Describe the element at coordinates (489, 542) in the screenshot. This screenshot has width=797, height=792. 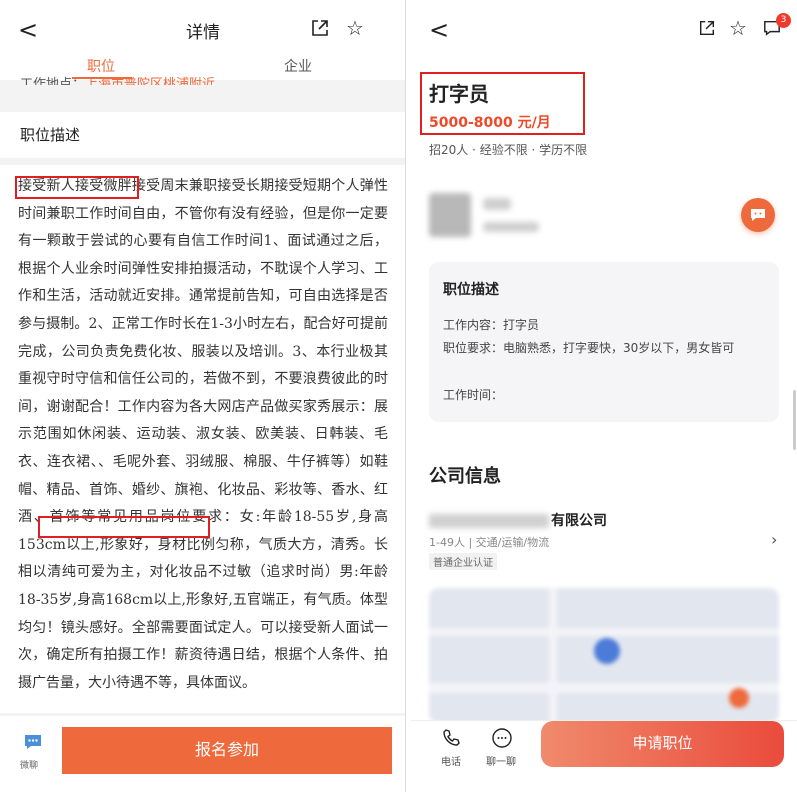
I see `company-size-industry: 1-49人 | 交通/运输/物流` at that location.